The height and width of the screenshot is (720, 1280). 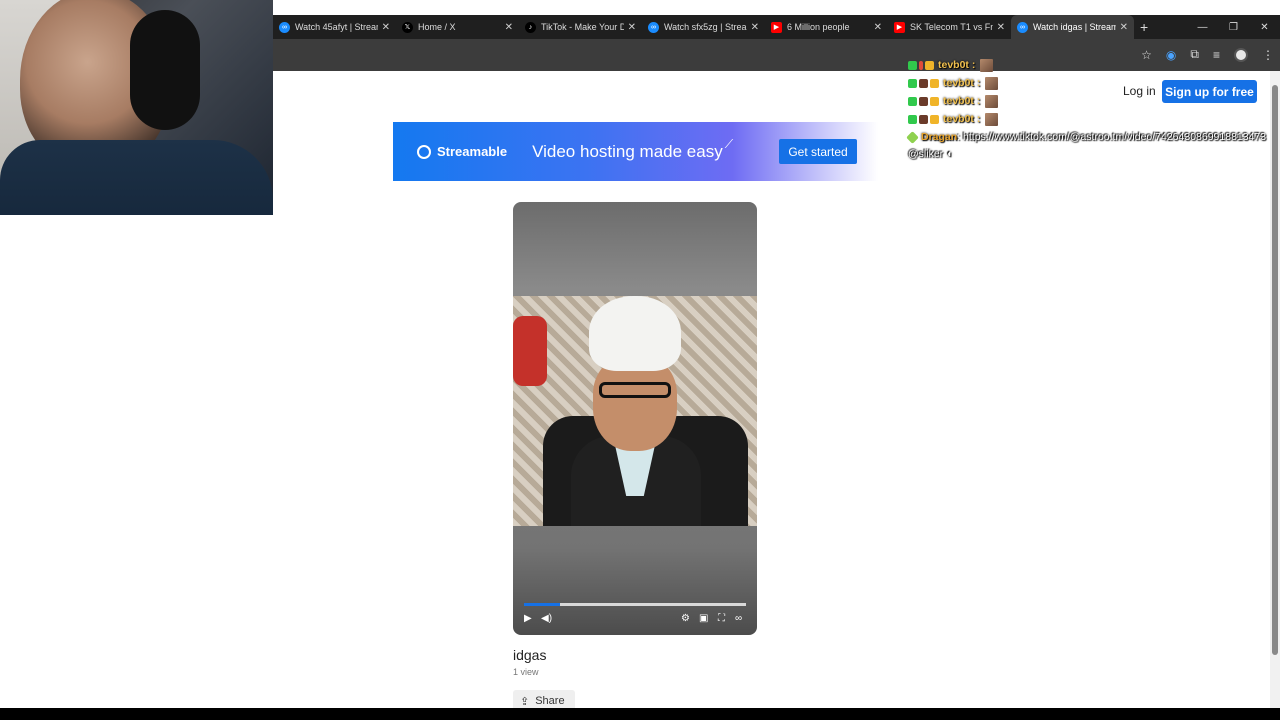 What do you see at coordinates (926, 154) in the screenshot?
I see `chat-text: @sliker` at bounding box center [926, 154].